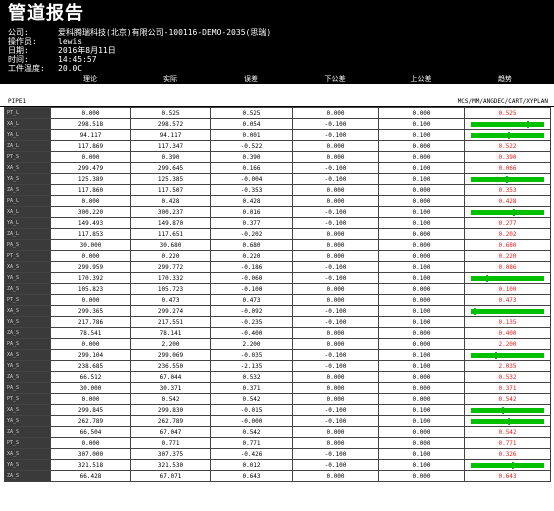  I want to click on table-row: PT_L 0.000 0.525 0.525 0.000 0.000 0.525, so click(277, 113).